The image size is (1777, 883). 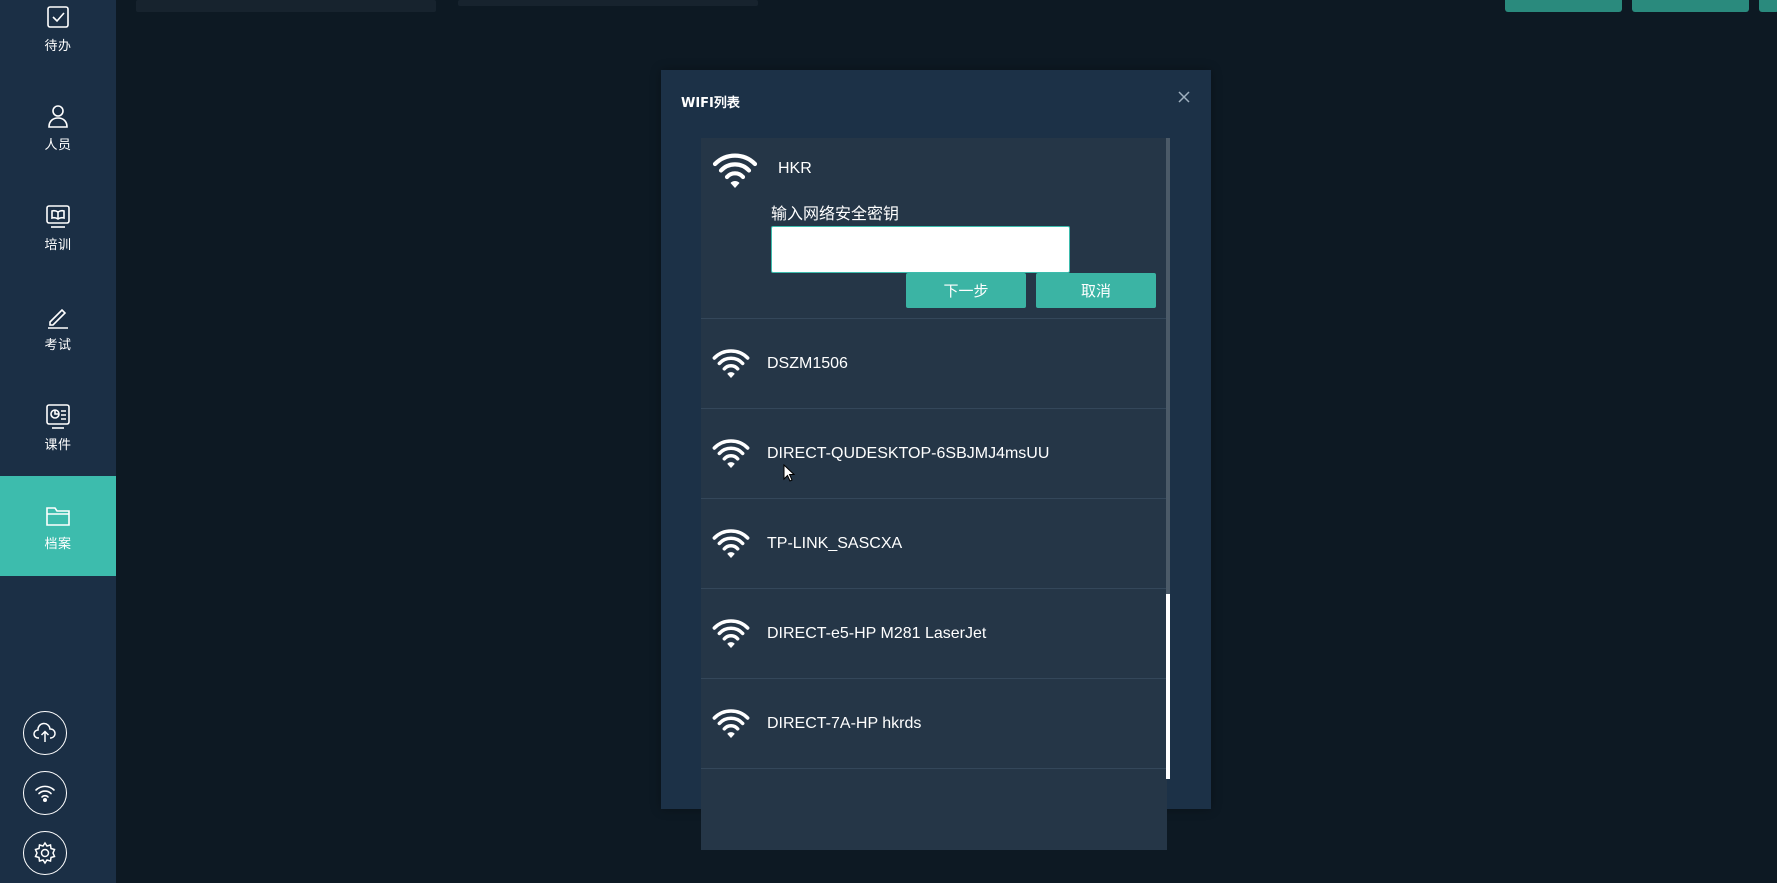 What do you see at coordinates (58, 145) in the screenshot?
I see `sidebar-item-label: 人员` at bounding box center [58, 145].